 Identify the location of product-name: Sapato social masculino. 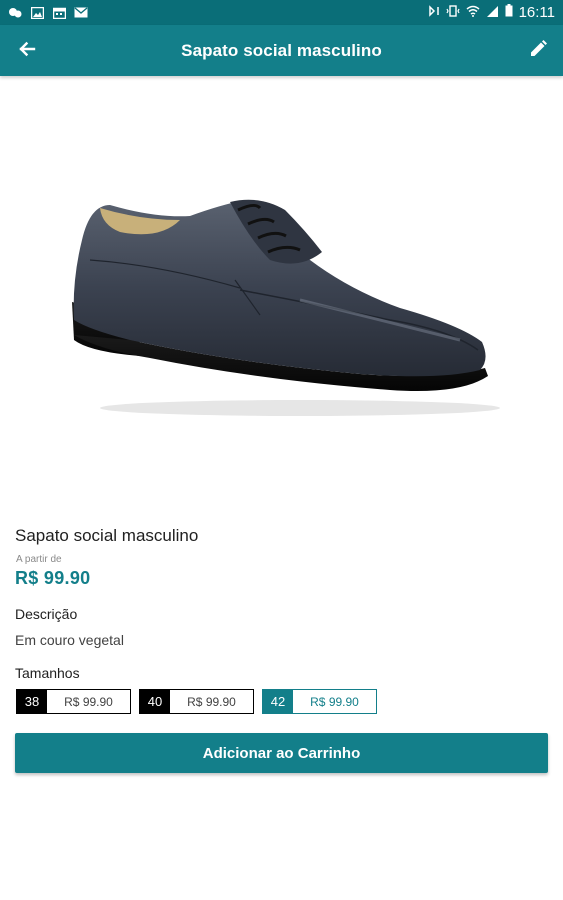
(107, 535).